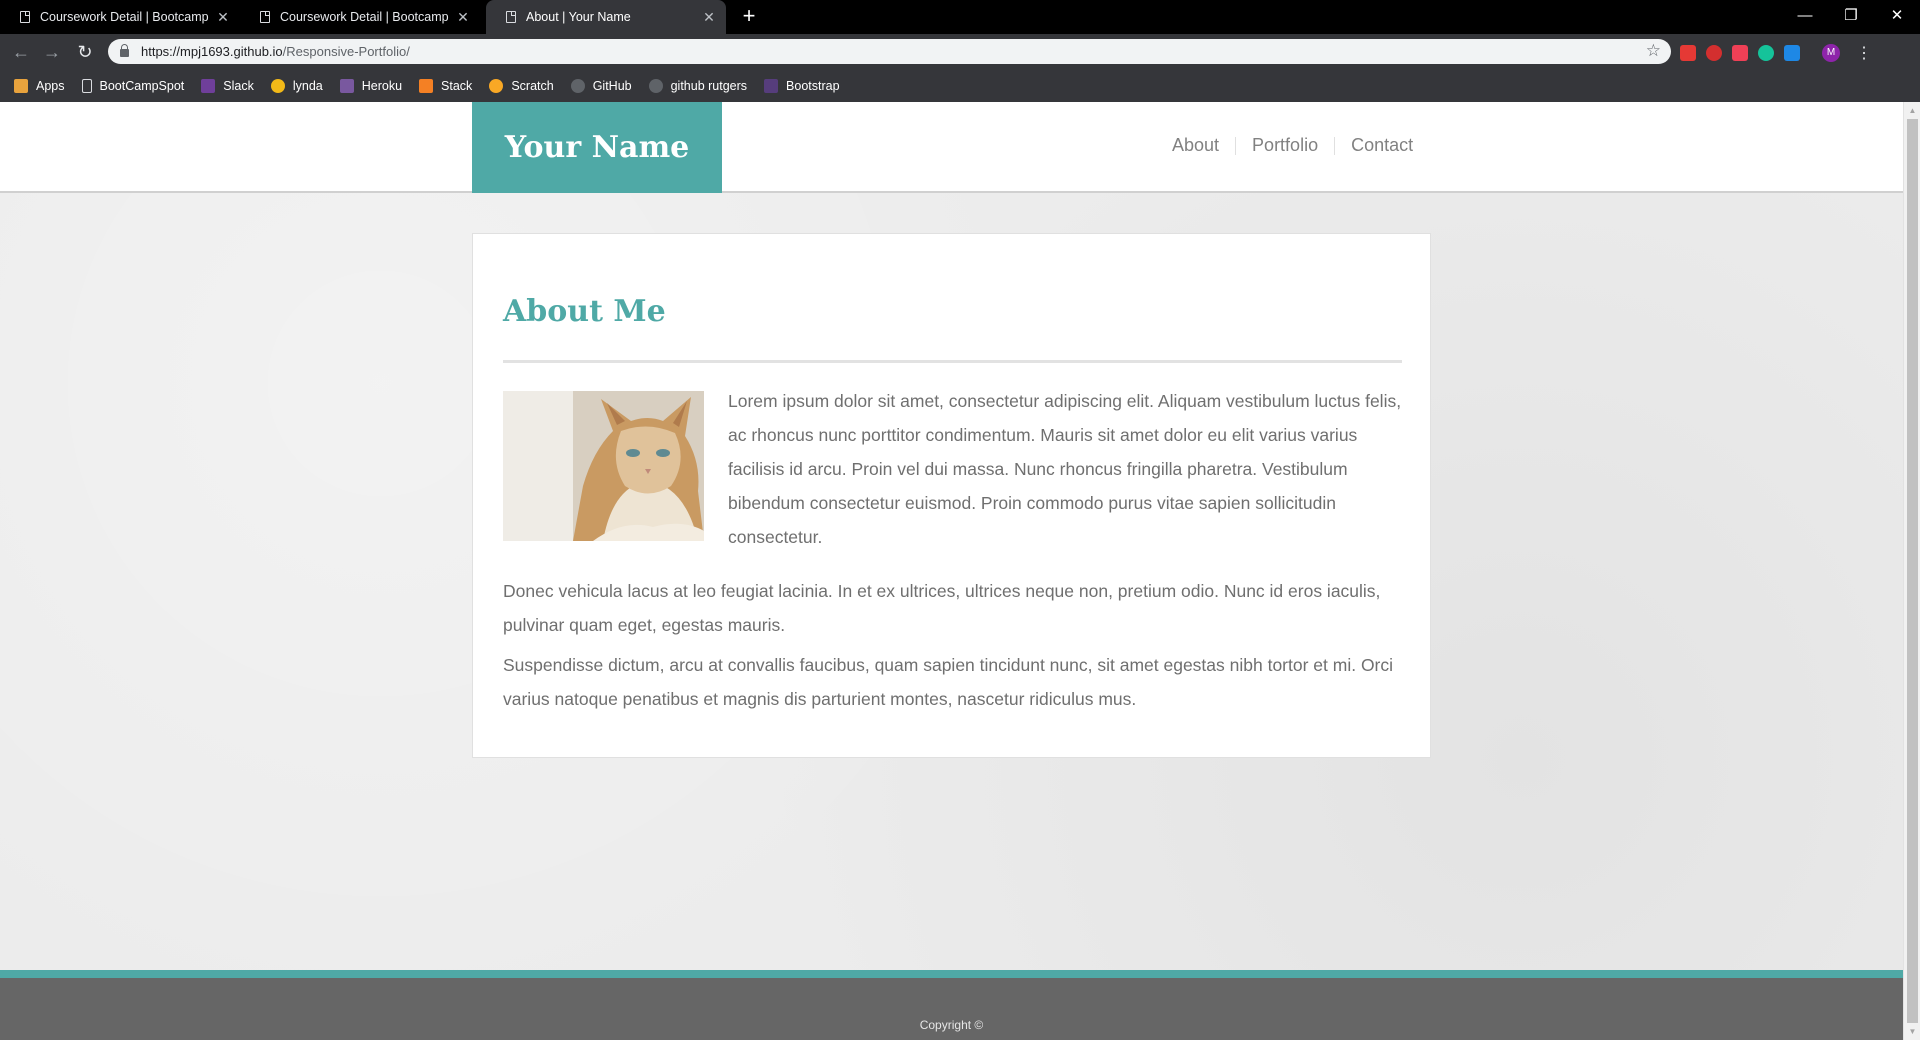  I want to click on bookmark-label: Heroku, so click(382, 85).